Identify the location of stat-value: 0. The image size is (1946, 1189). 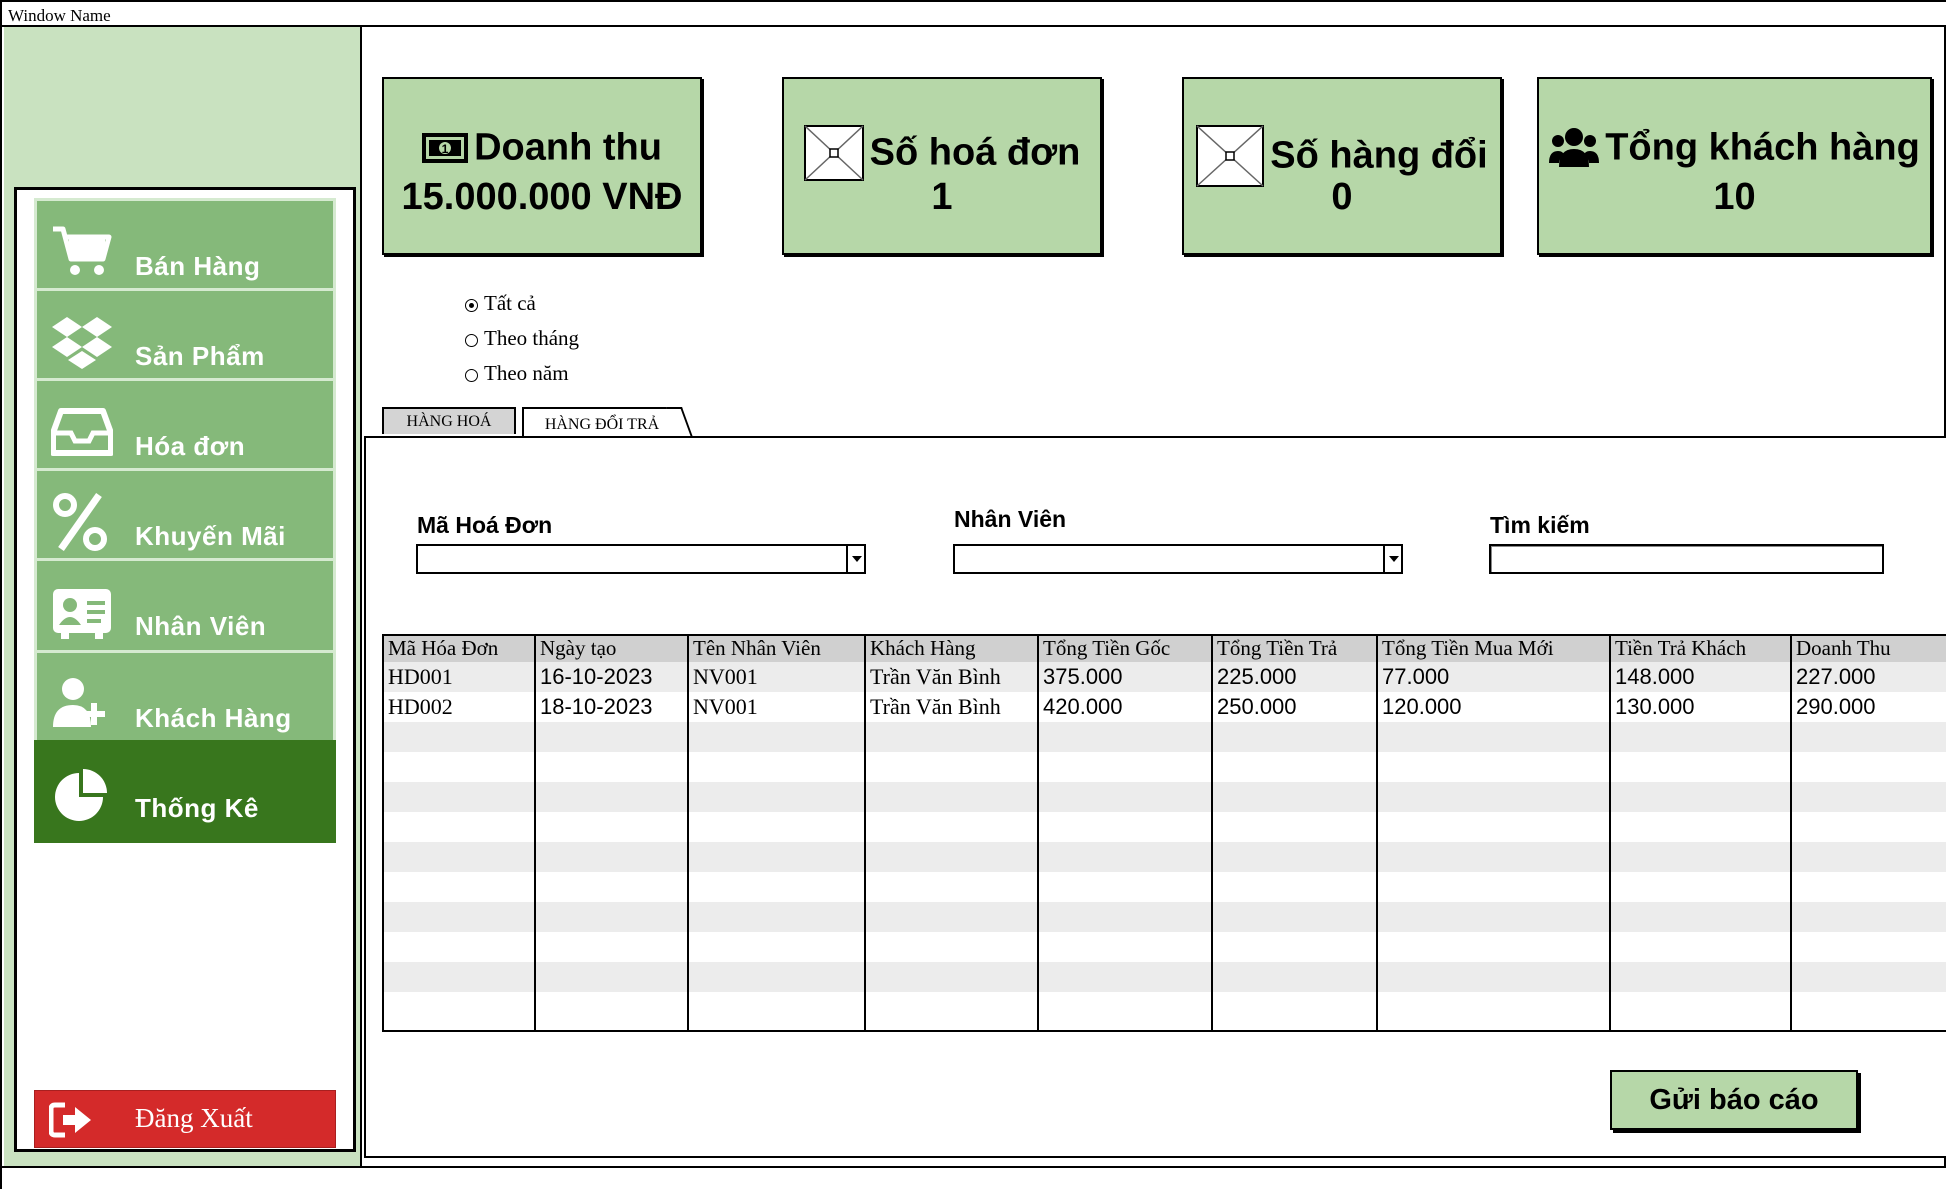
(1342, 197).